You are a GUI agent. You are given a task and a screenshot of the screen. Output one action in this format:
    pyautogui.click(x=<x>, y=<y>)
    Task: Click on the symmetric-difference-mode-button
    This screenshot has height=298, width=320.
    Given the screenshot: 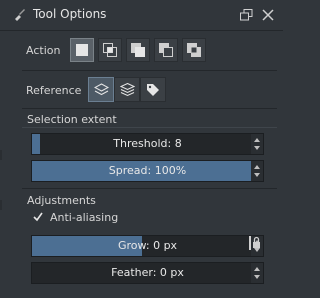 What is the action you would take?
    pyautogui.click(x=194, y=50)
    